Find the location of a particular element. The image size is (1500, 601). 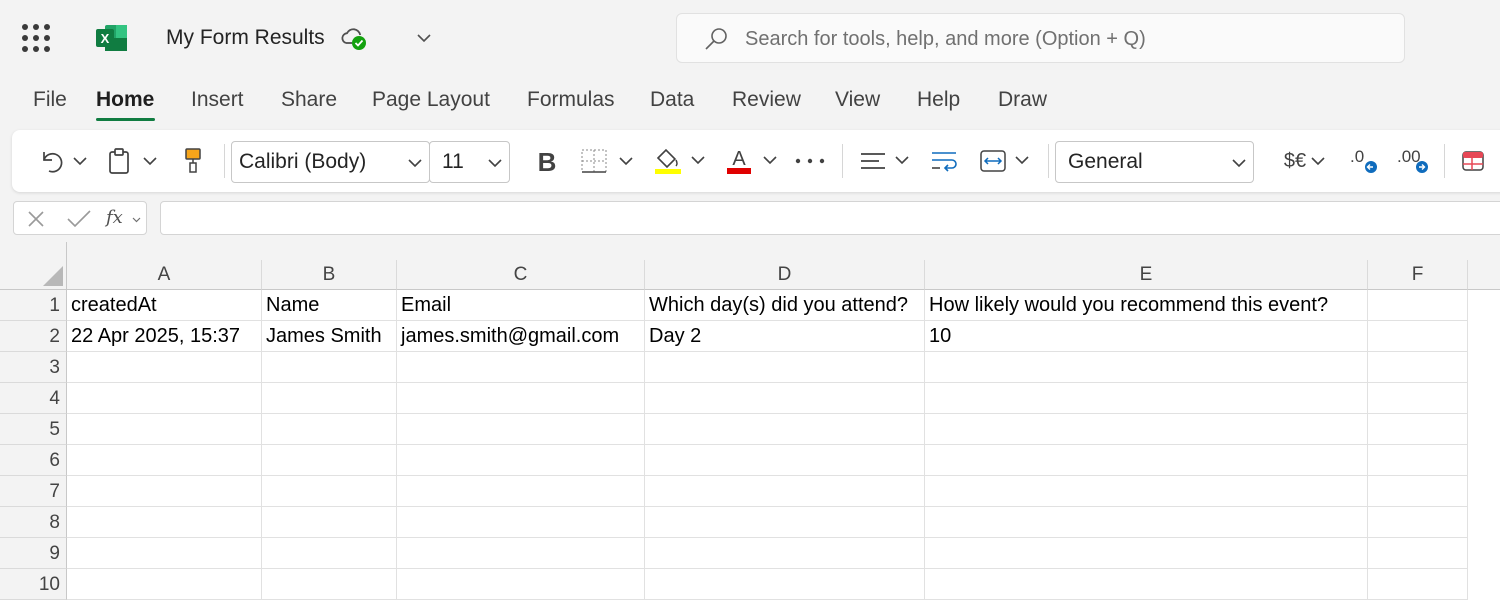

tab-view: View is located at coordinates (857, 100).